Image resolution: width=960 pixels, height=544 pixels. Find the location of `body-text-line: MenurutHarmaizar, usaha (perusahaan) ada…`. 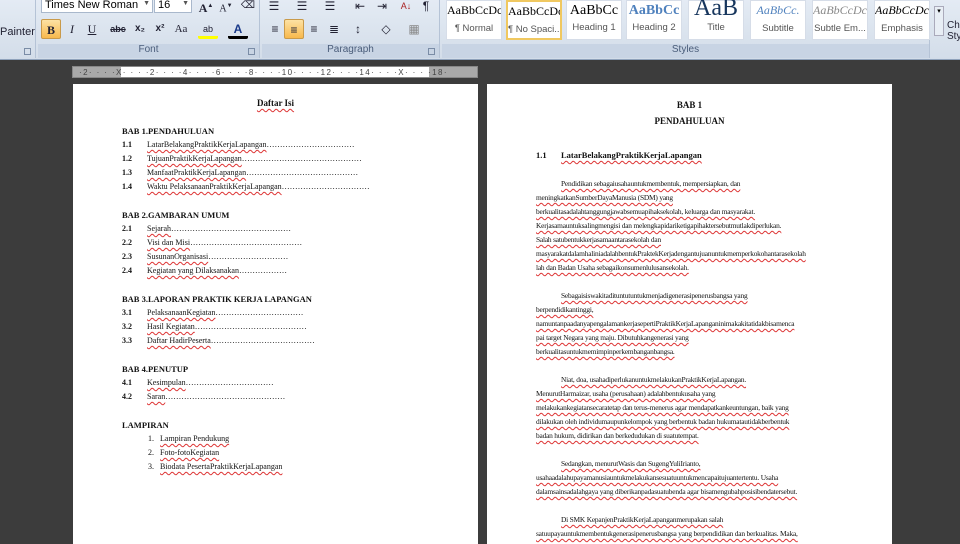

body-text-line: MenurutHarmaizar, usaha (perusahaan) ada… is located at coordinates (626, 393).